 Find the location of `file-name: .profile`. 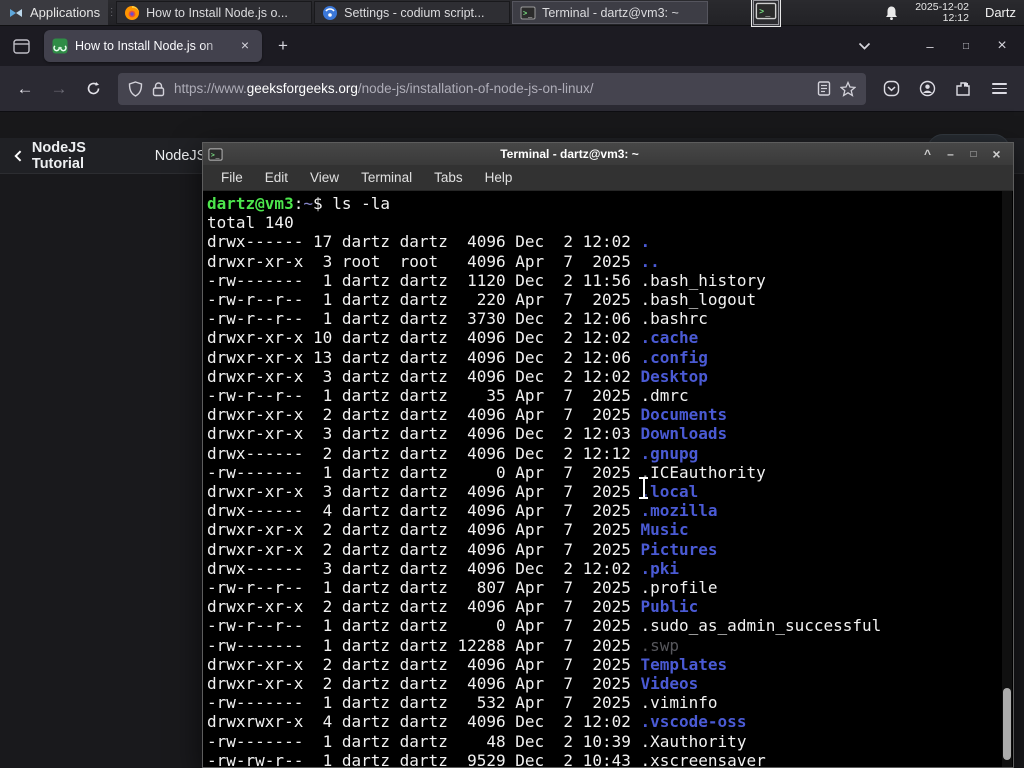

file-name: .profile is located at coordinates (679, 588).